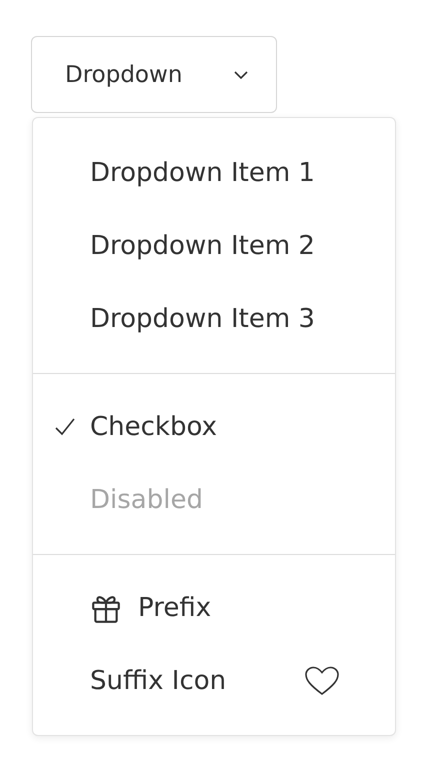  What do you see at coordinates (214, 426) in the screenshot?
I see `menu-item: Checkbox` at bounding box center [214, 426].